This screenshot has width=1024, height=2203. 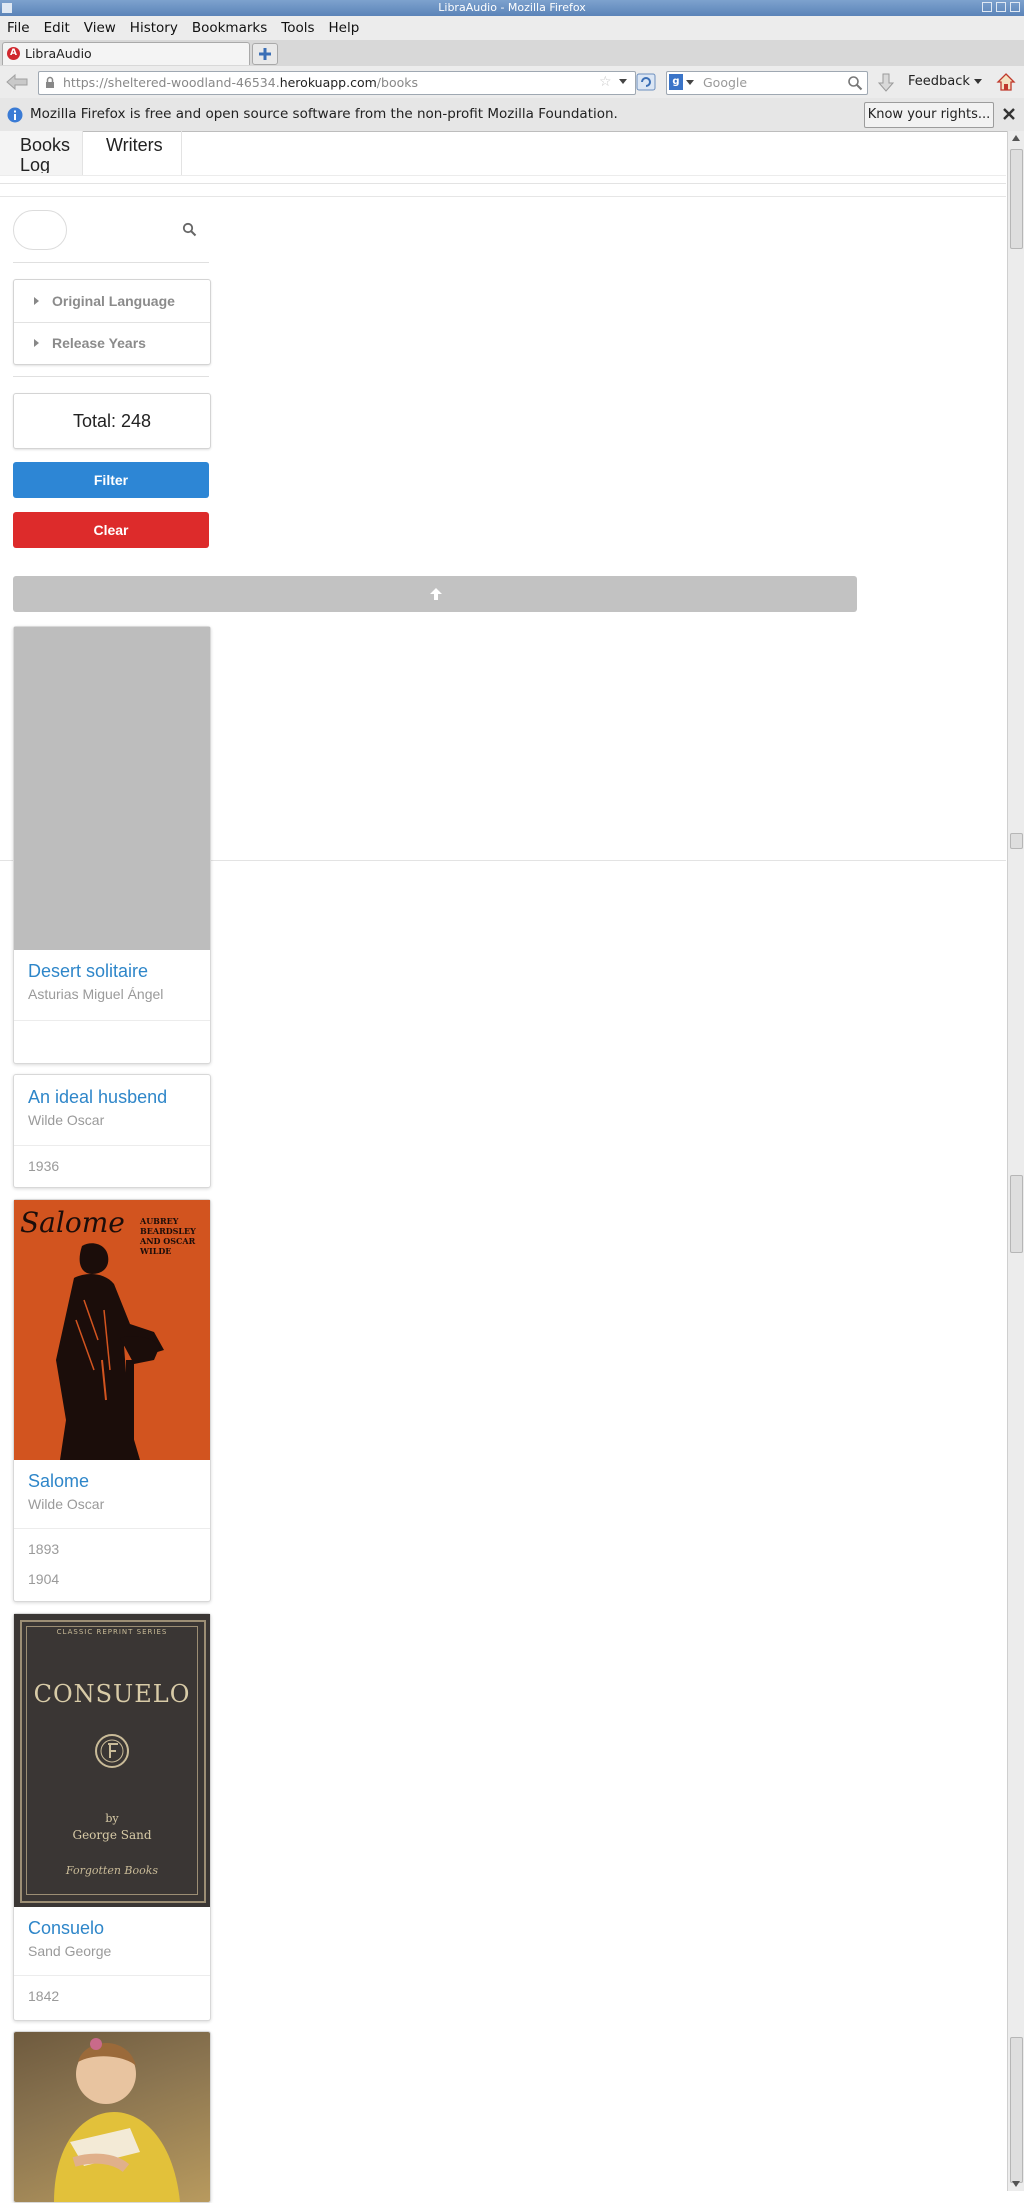 I want to click on window-menu-icon, so click(x=7, y=8).